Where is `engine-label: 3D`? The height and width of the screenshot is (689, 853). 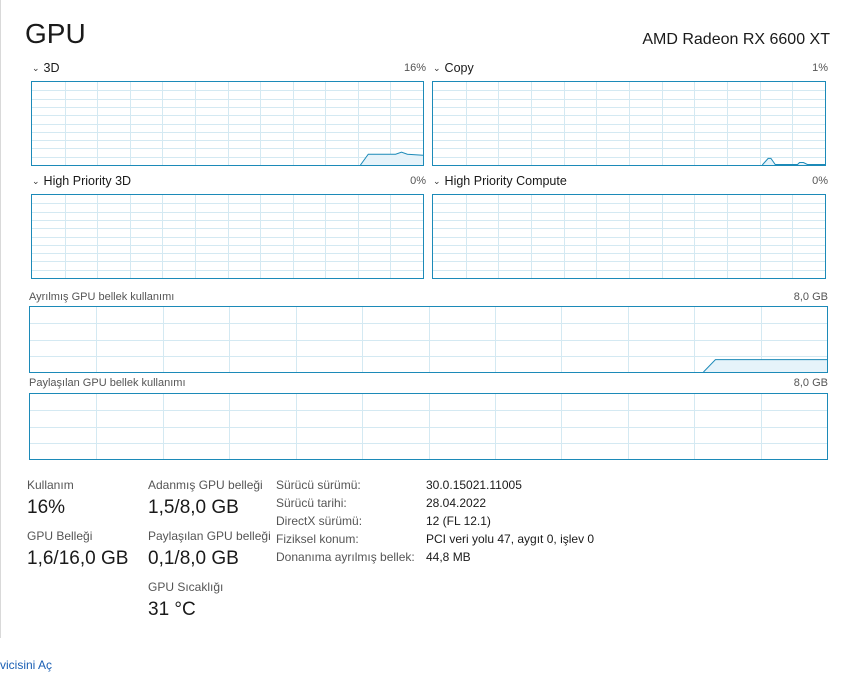
engine-label: 3D is located at coordinates (51, 68).